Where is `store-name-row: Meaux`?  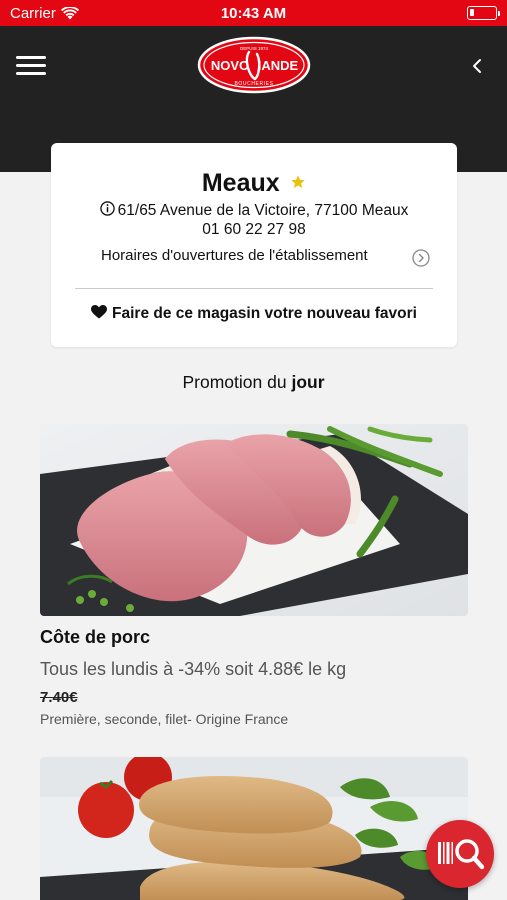 store-name-row: Meaux is located at coordinates (254, 183).